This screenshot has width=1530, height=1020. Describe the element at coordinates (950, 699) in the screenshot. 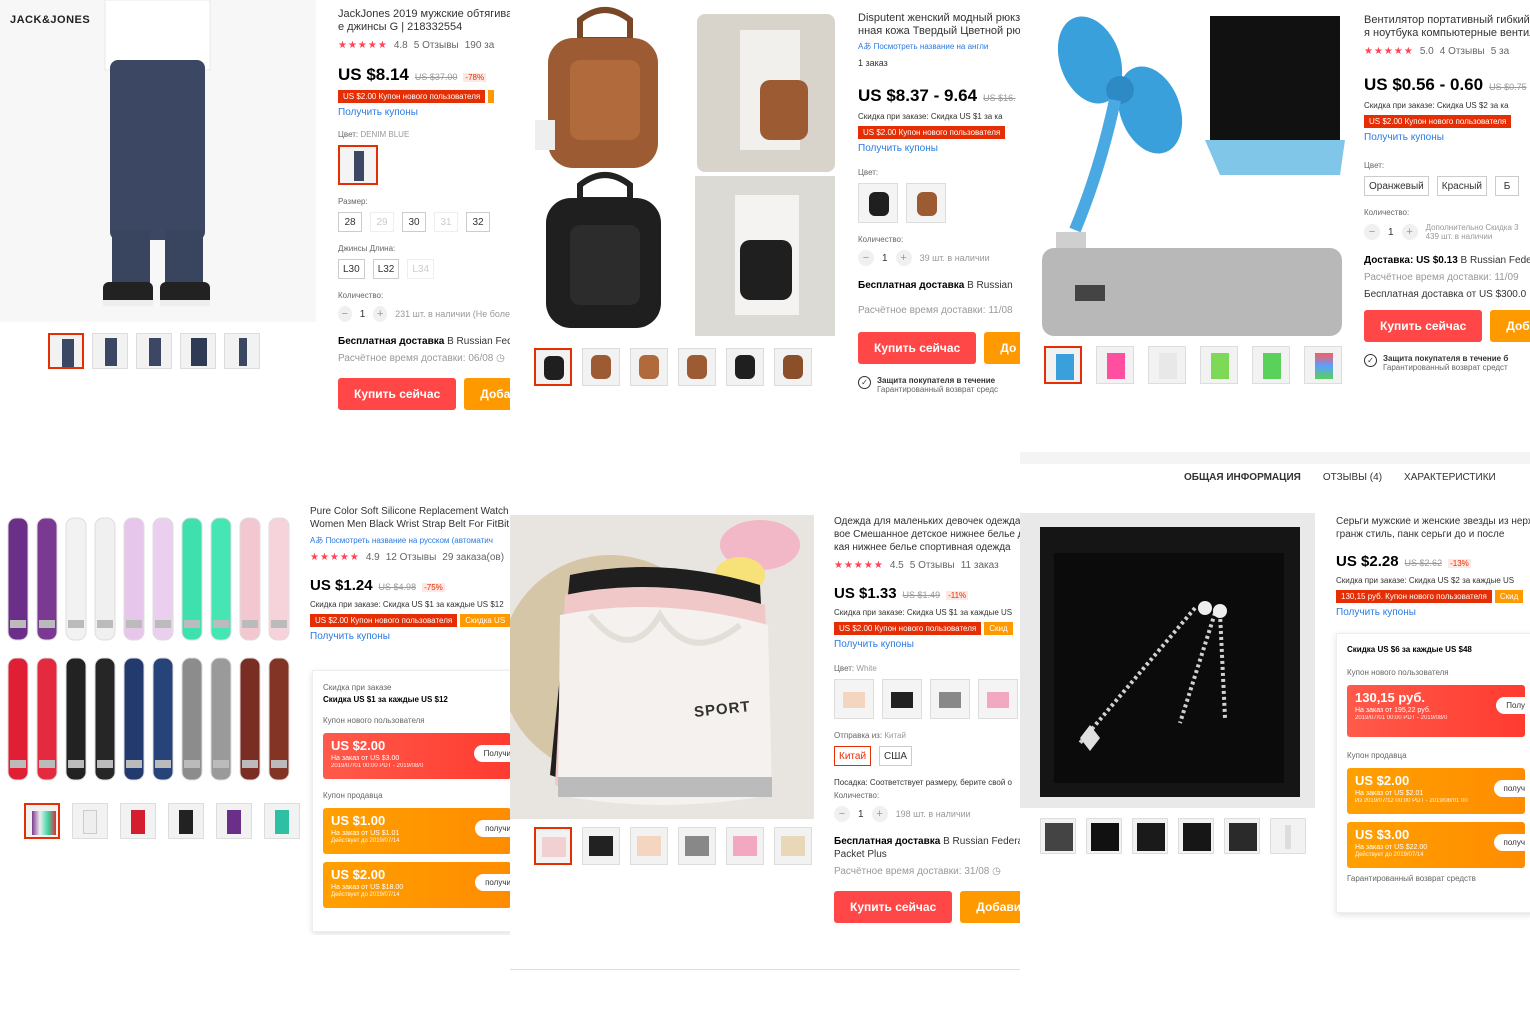

I see `color-swatch-gray` at that location.